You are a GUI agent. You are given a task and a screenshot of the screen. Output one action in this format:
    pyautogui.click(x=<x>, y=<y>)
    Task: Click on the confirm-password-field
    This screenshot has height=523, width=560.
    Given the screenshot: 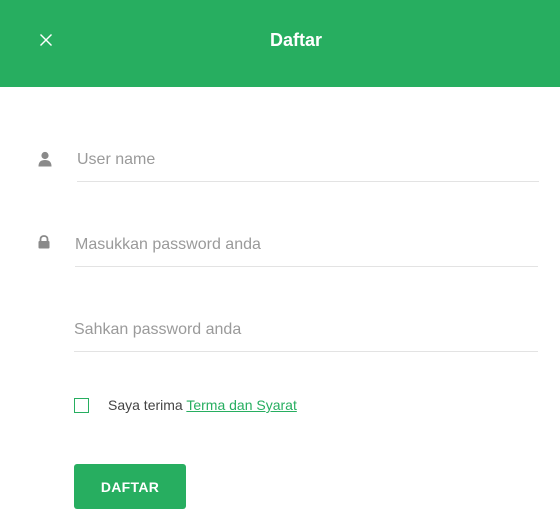 What is the action you would take?
    pyautogui.click(x=306, y=331)
    